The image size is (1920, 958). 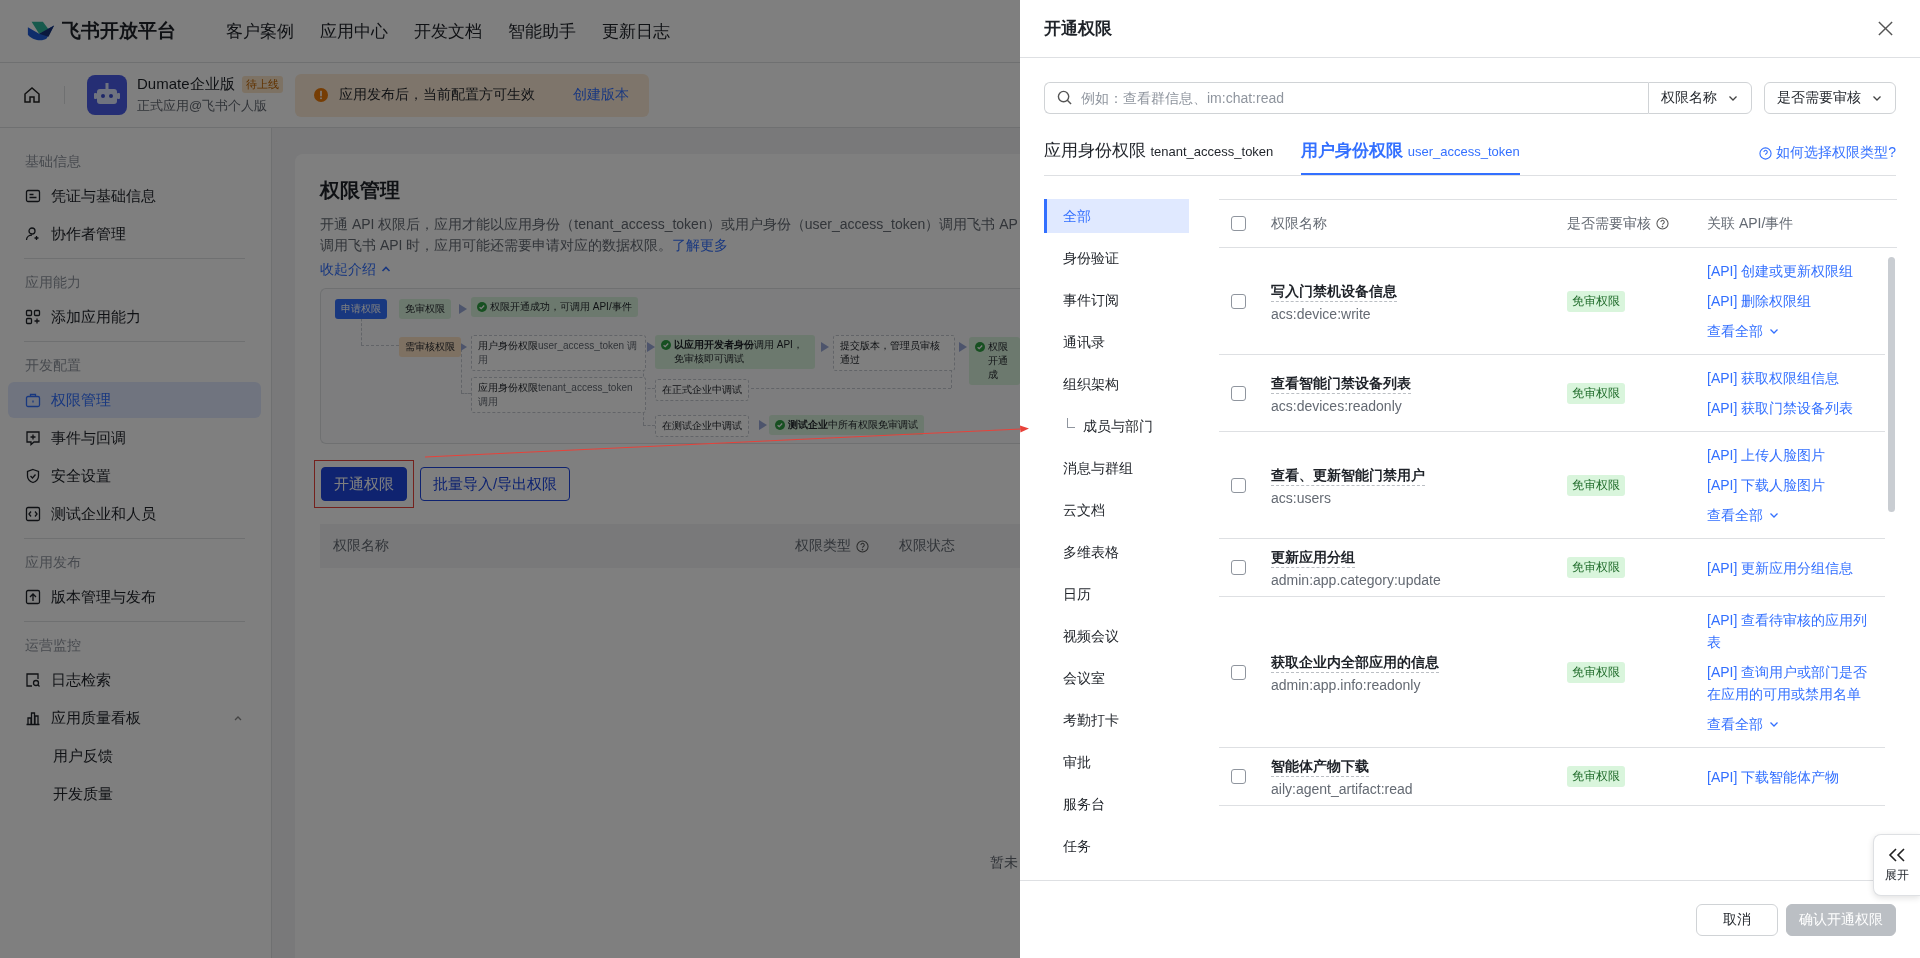 I want to click on api-link: [API] 下载人脸图片, so click(x=1792, y=485).